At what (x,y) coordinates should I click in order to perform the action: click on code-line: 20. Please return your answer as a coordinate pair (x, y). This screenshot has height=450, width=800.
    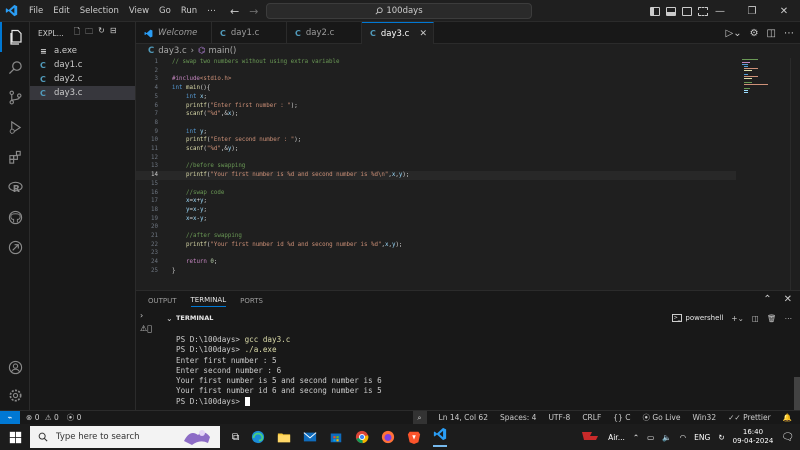
    Looking at the image, I should click on (436, 227).